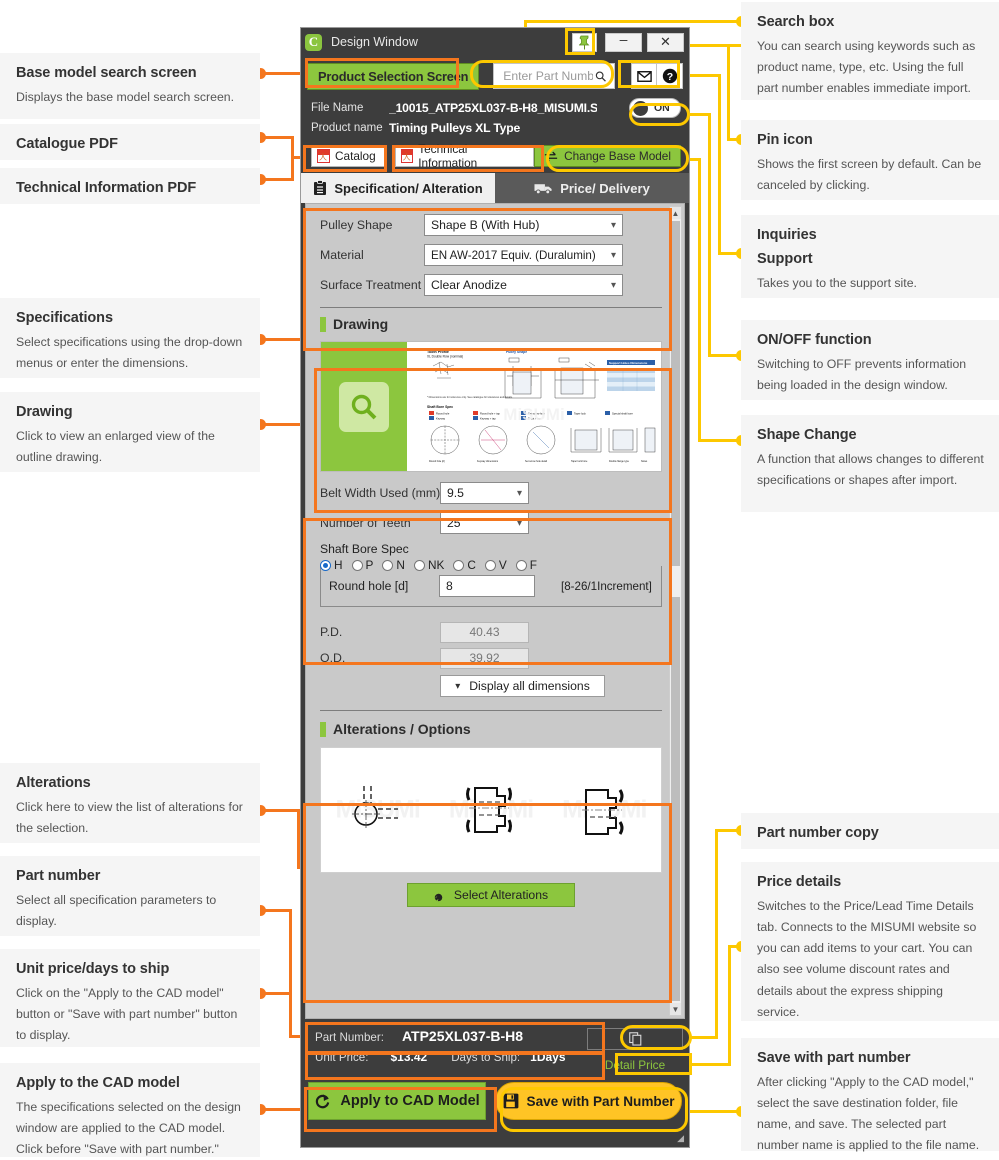 The height and width of the screenshot is (1160, 999). Describe the element at coordinates (607, 156) in the screenshot. I see `change-base-model-button: Change Base Model` at that location.